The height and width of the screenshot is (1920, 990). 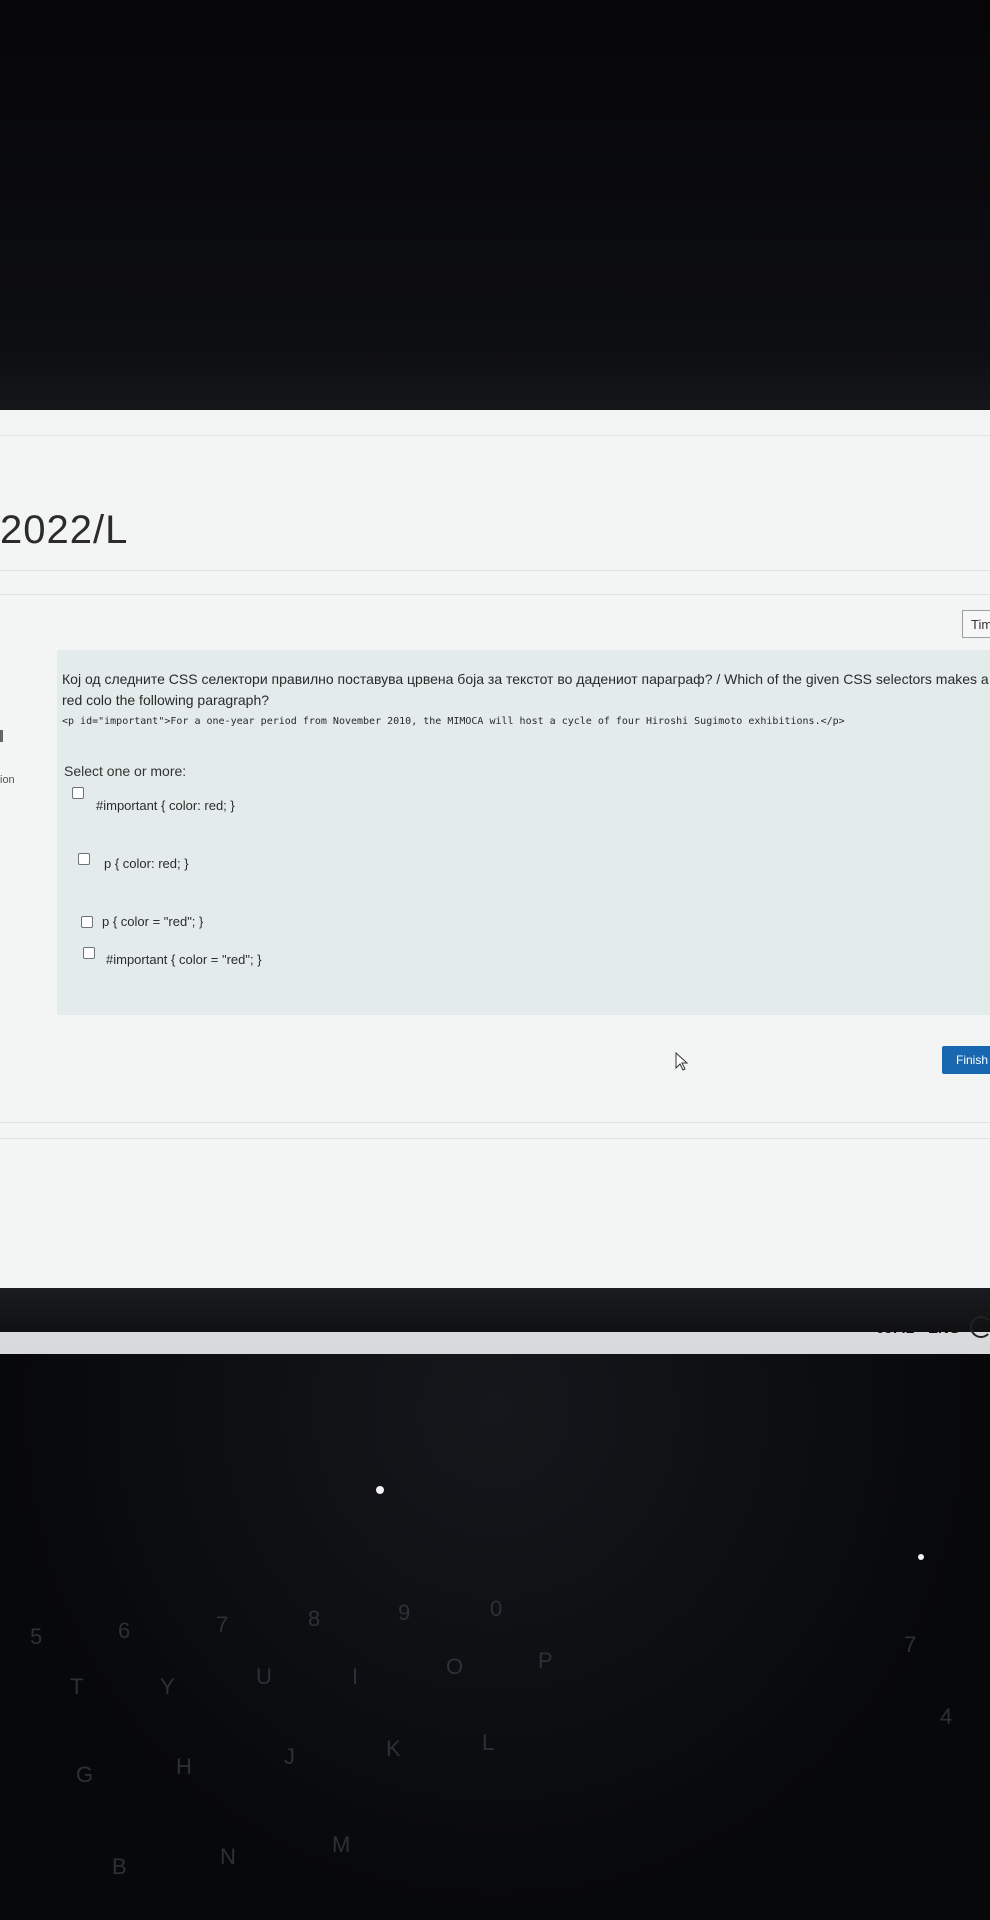 What do you see at coordinates (125, 771) in the screenshot?
I see `select-prompt: Select one or more:` at bounding box center [125, 771].